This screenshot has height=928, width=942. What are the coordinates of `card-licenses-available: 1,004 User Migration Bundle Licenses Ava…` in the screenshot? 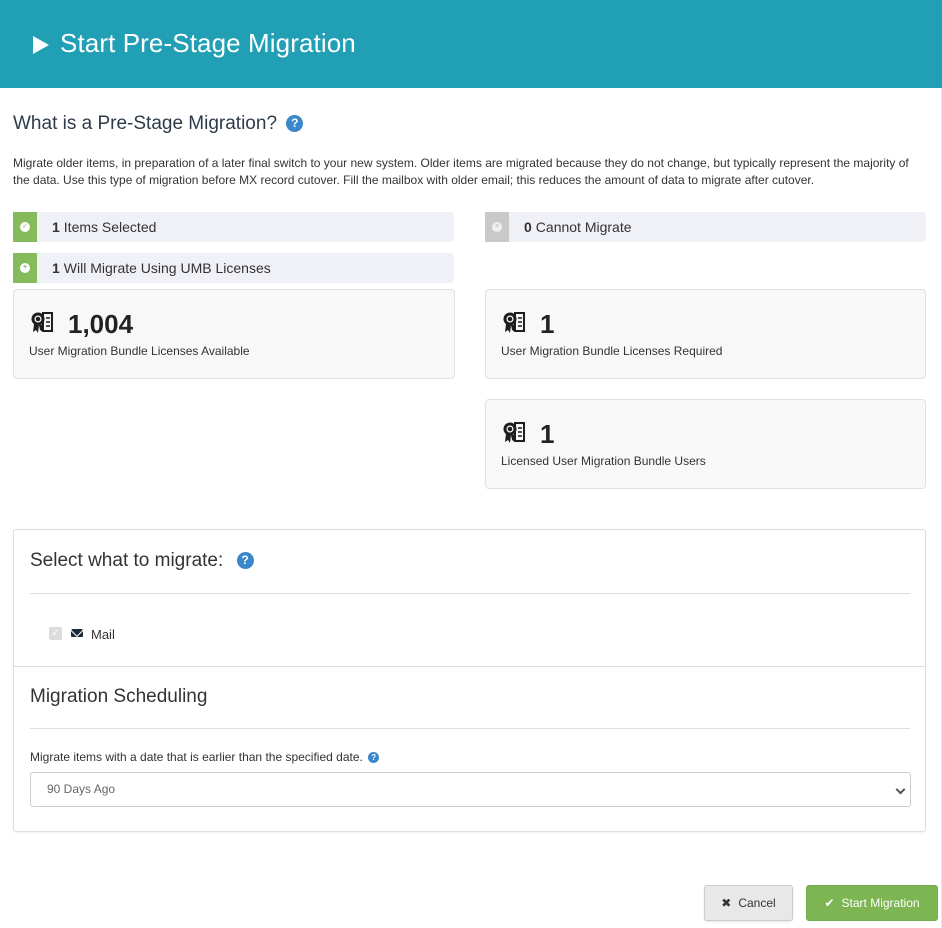 It's located at (234, 334).